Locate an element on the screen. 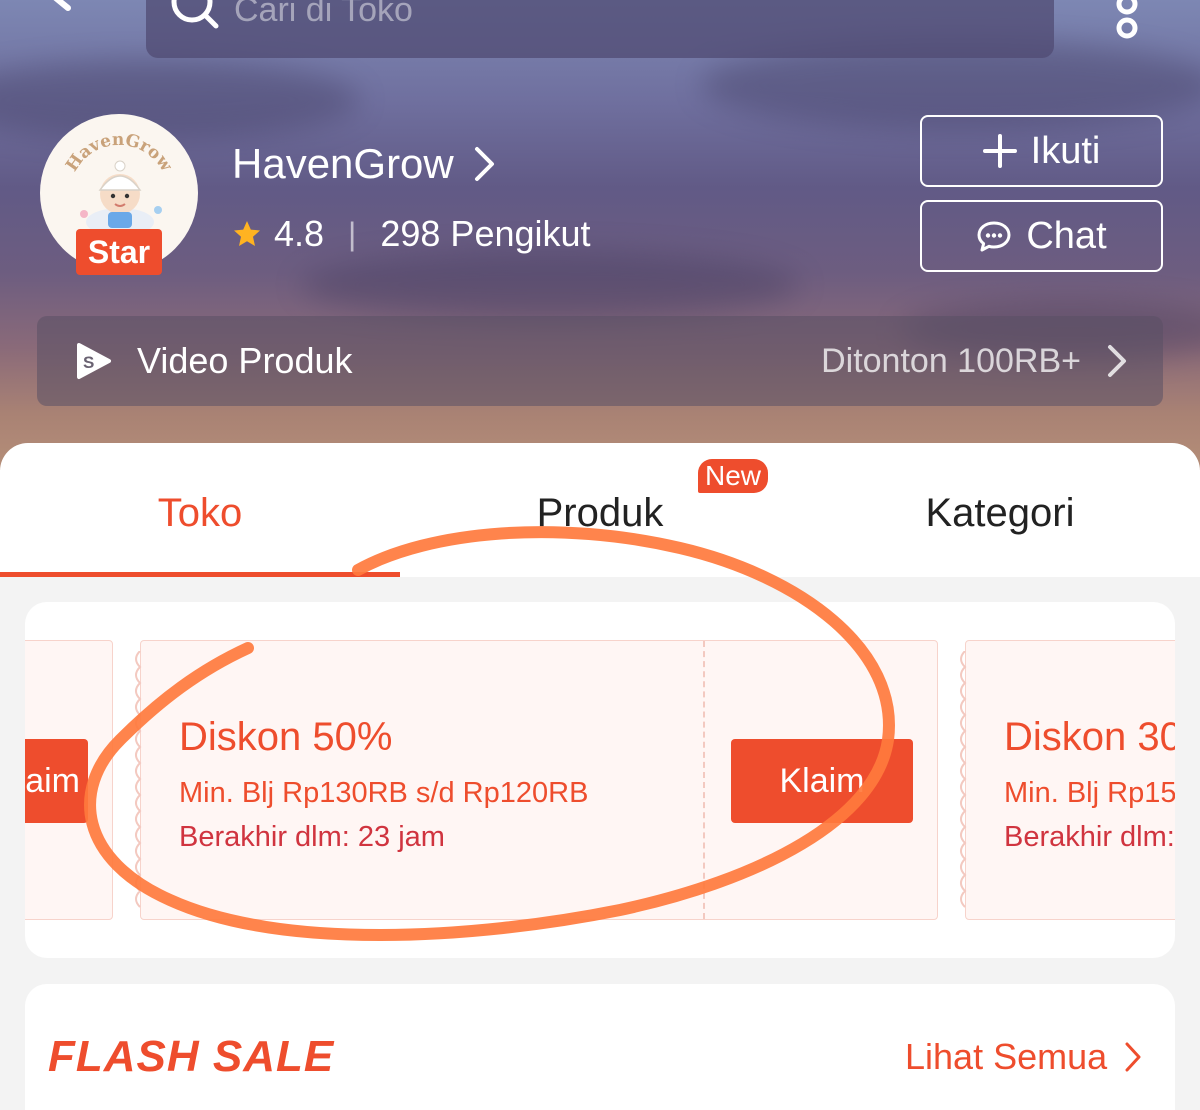  tab-kategori: Kategori is located at coordinates (1000, 510).